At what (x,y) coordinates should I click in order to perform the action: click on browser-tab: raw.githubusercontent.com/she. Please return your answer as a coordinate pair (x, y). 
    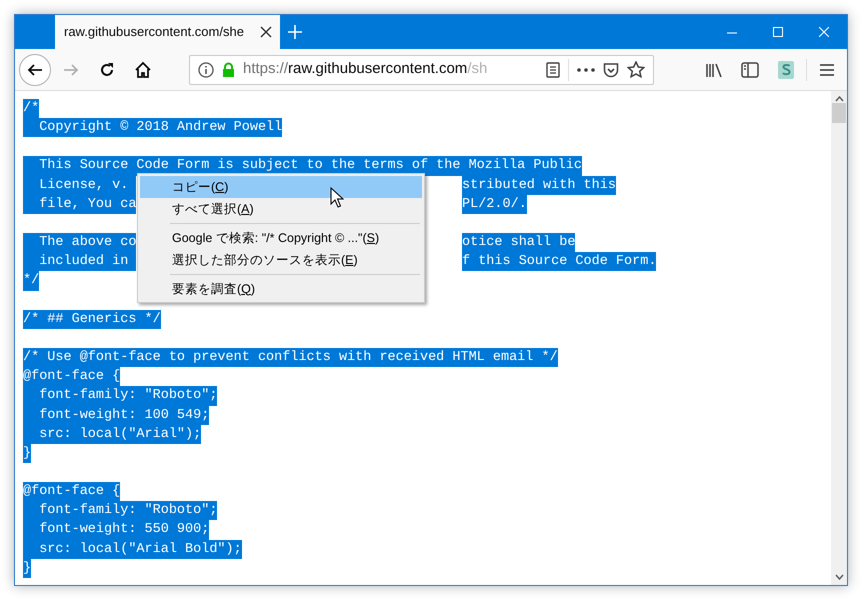
    Looking at the image, I should click on (167, 32).